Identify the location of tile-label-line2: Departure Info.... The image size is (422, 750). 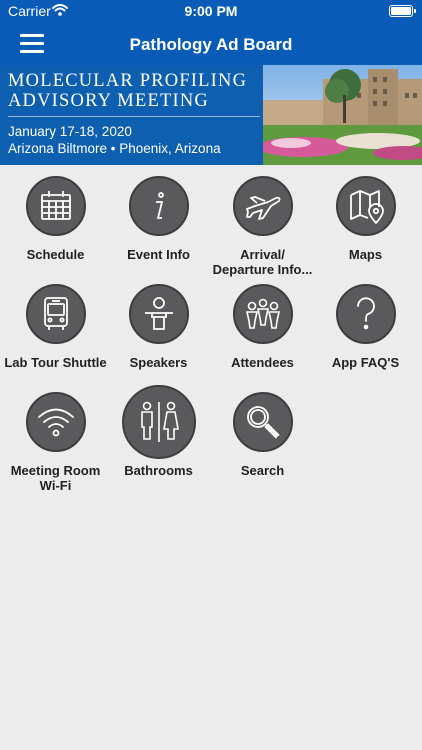
(262, 269).